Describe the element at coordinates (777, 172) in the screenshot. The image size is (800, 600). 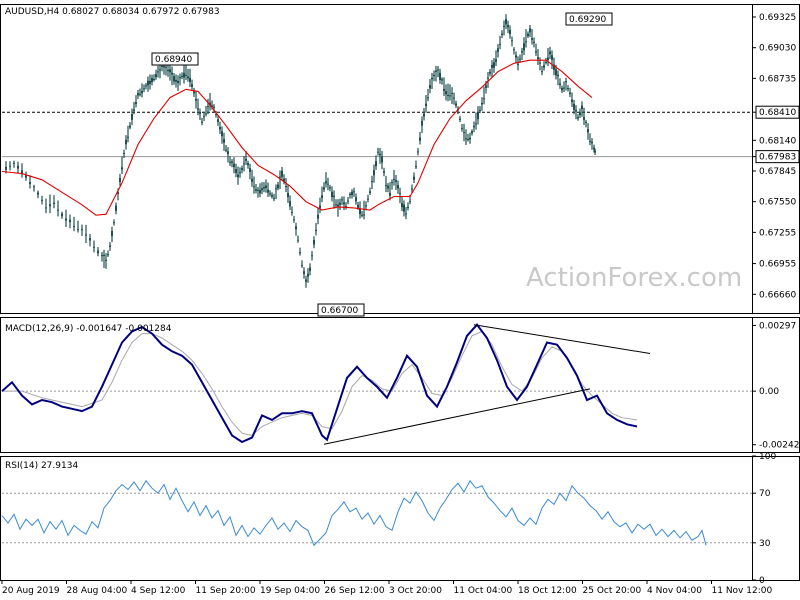
I see `price-tick-label: 0.67845` at that location.